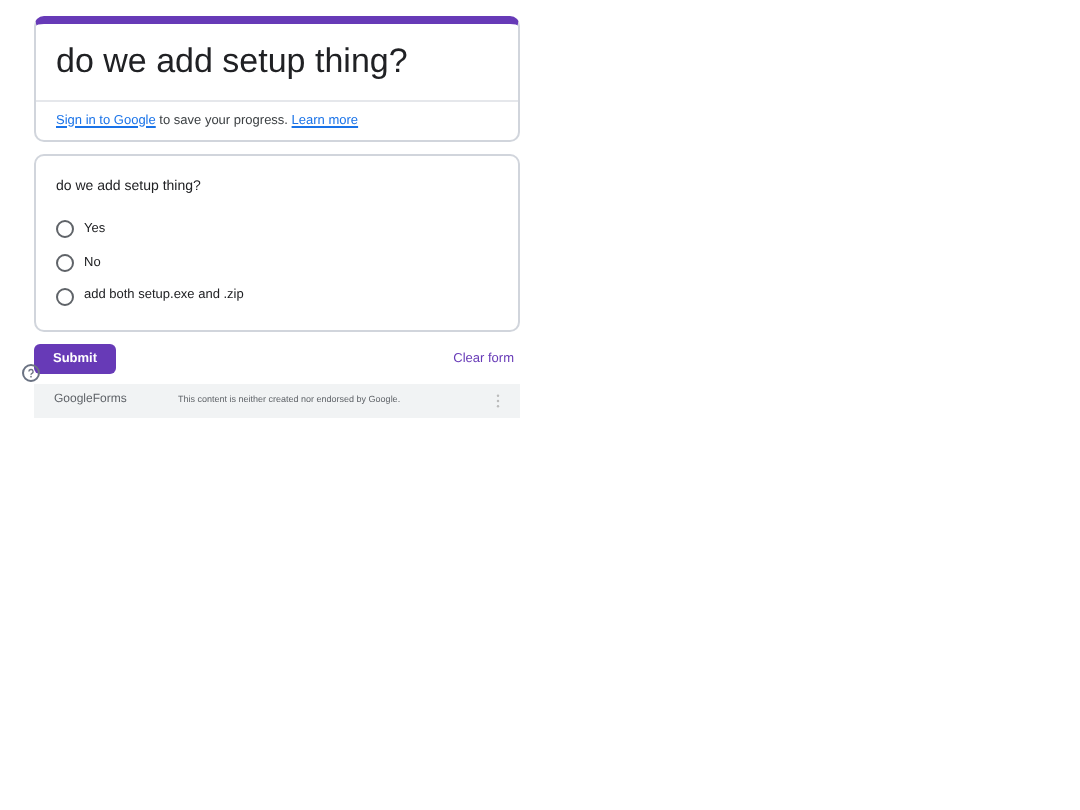 This screenshot has width=1080, height=810. Describe the element at coordinates (277, 62) in the screenshot. I see `form-title: do we add setup thing?` at that location.